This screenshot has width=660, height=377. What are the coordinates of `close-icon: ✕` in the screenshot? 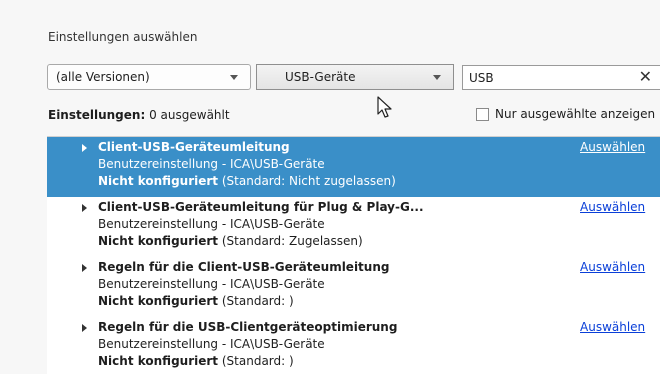 It's located at (645, 77).